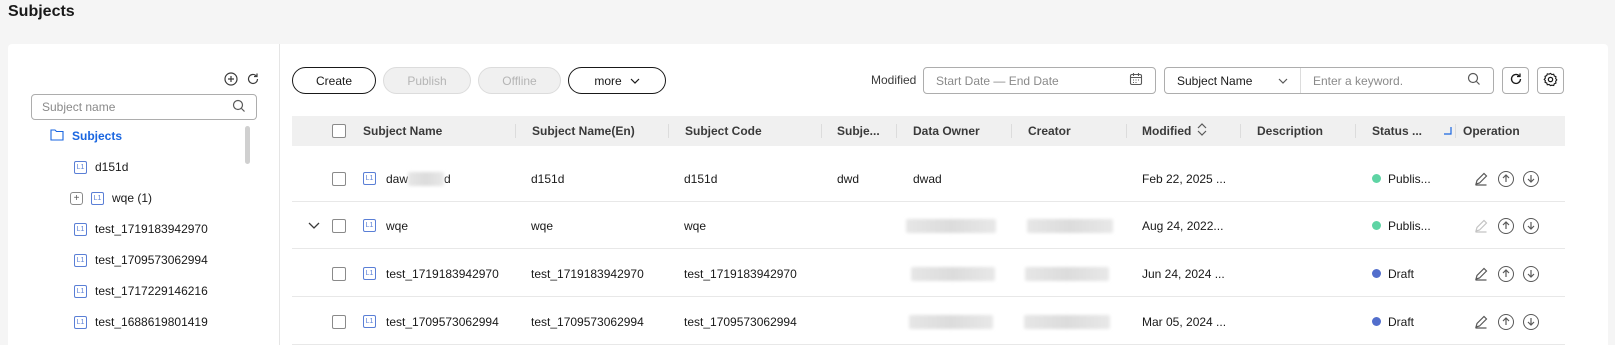 Image resolution: width=1615 pixels, height=345 pixels. What do you see at coordinates (151, 322) in the screenshot?
I see `tree-node-label: test_1688619801419` at bounding box center [151, 322].